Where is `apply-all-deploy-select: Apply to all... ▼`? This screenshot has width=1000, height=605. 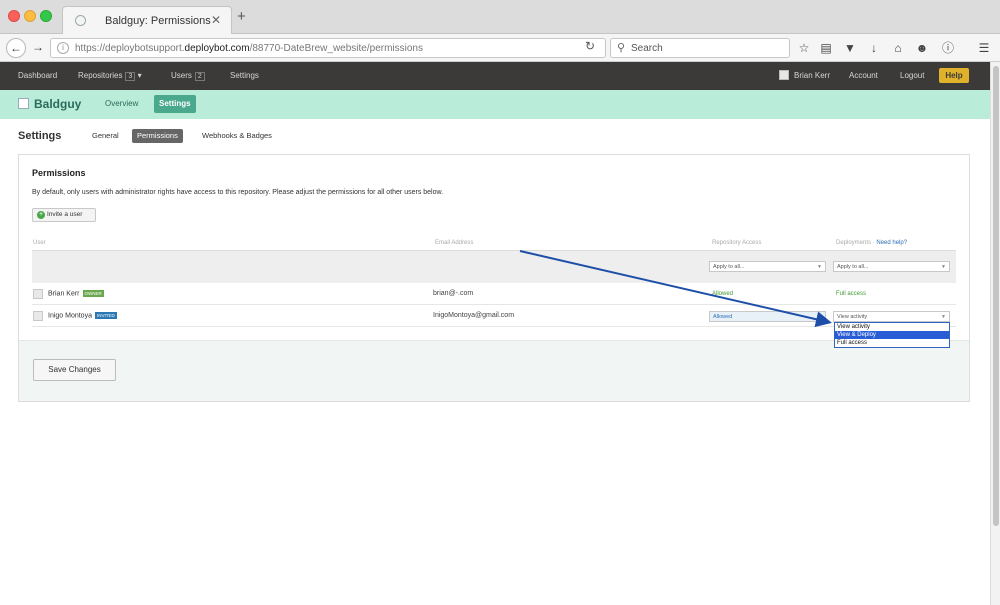
apply-all-deploy-select: Apply to all... ▼ is located at coordinates (891, 266).